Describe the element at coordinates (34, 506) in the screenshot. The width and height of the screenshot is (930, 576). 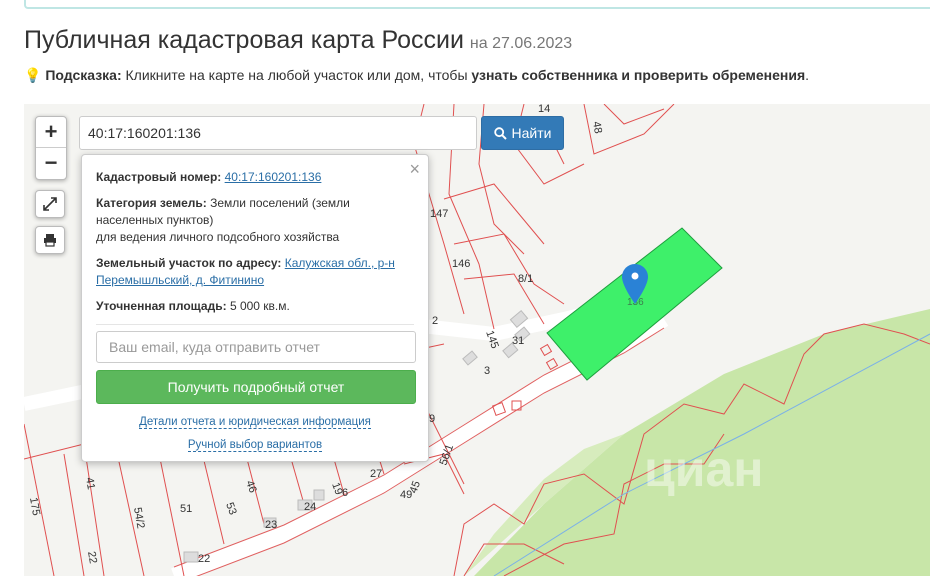
I see `map-label: 175` at that location.